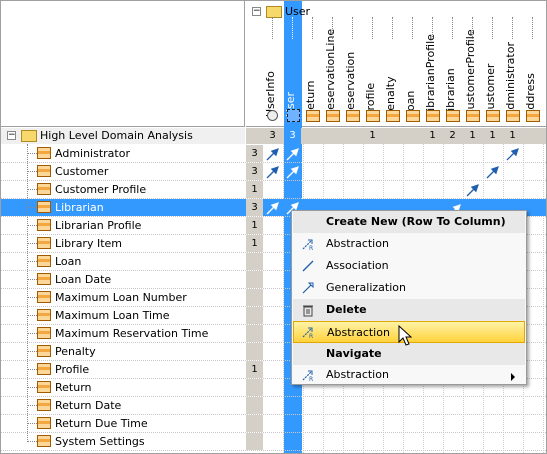 Image resolution: width=547 pixels, height=454 pixels. Describe the element at coordinates (73, 387) in the screenshot. I see `row-label: Return` at that location.